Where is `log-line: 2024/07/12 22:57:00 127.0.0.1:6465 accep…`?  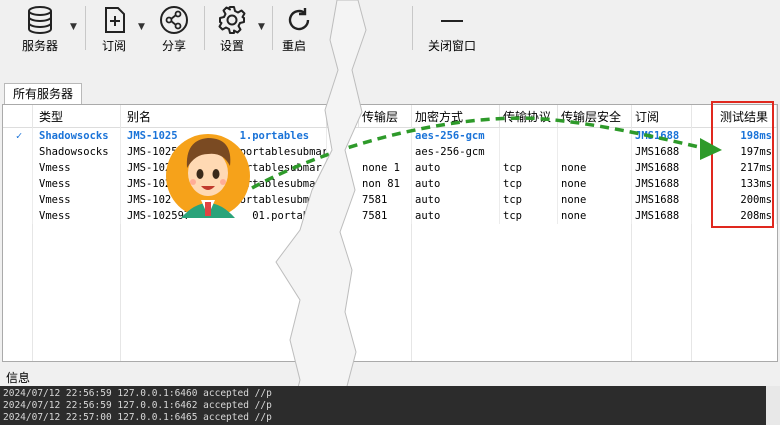 log-line: 2024/07/12 22:57:00 127.0.0.1:6465 accep… is located at coordinates (137, 417).